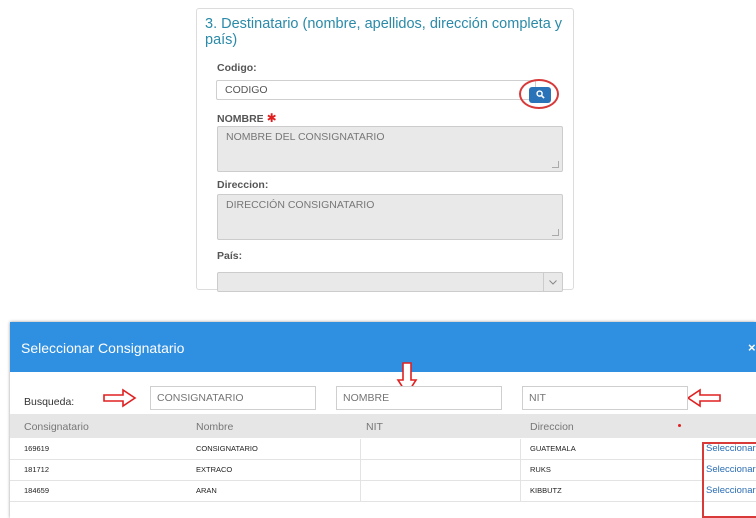 The image size is (756, 518). Describe the element at coordinates (243, 185) in the screenshot. I see `direccion-label: Direccion:` at that location.